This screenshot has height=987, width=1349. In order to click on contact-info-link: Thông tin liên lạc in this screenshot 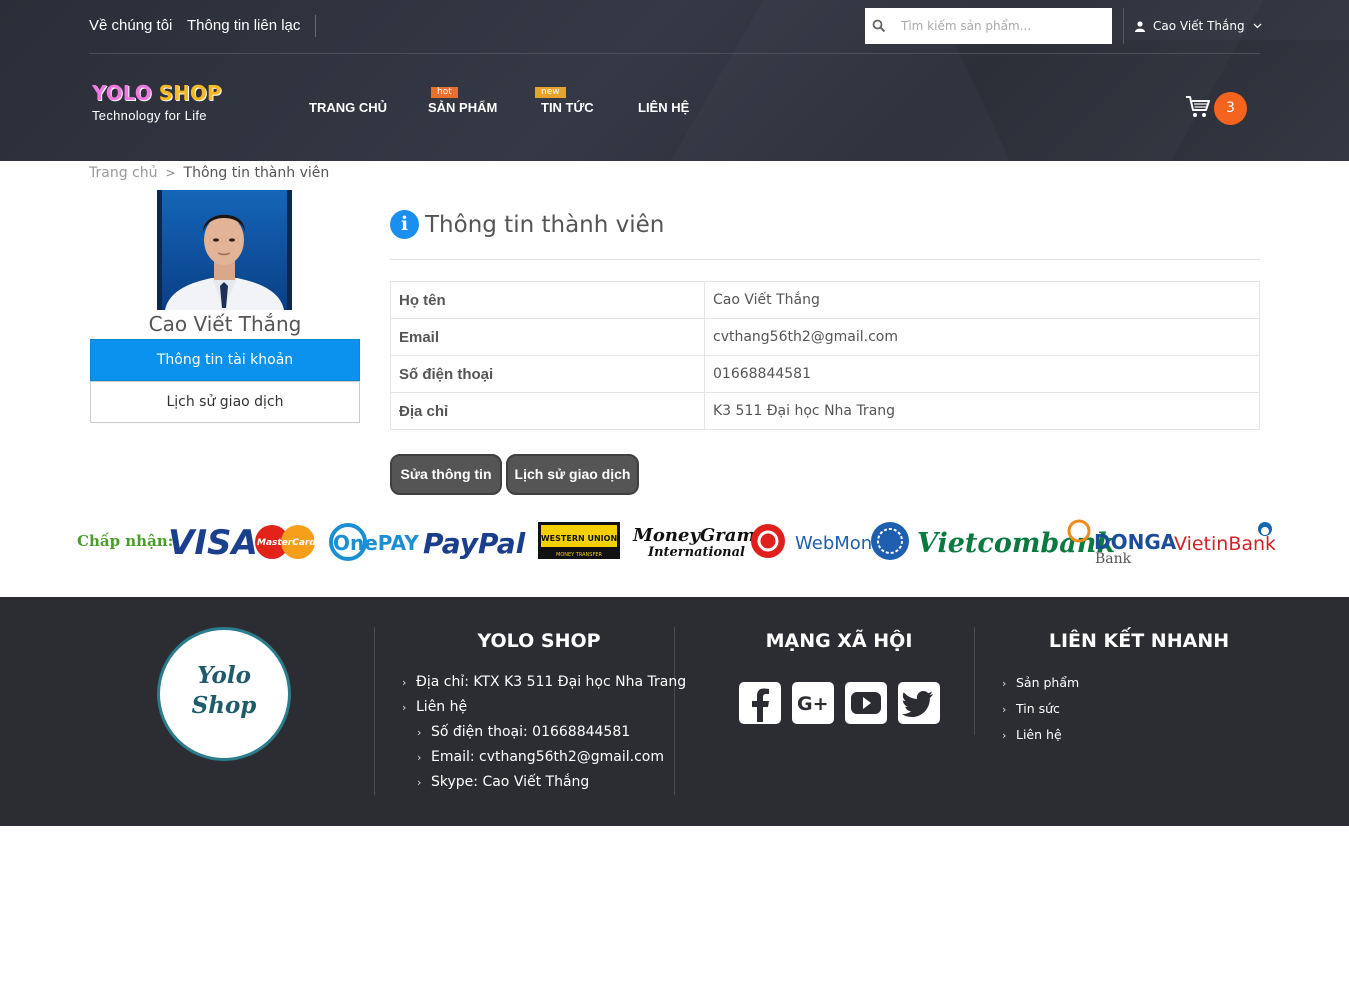, I will do `click(243, 25)`.